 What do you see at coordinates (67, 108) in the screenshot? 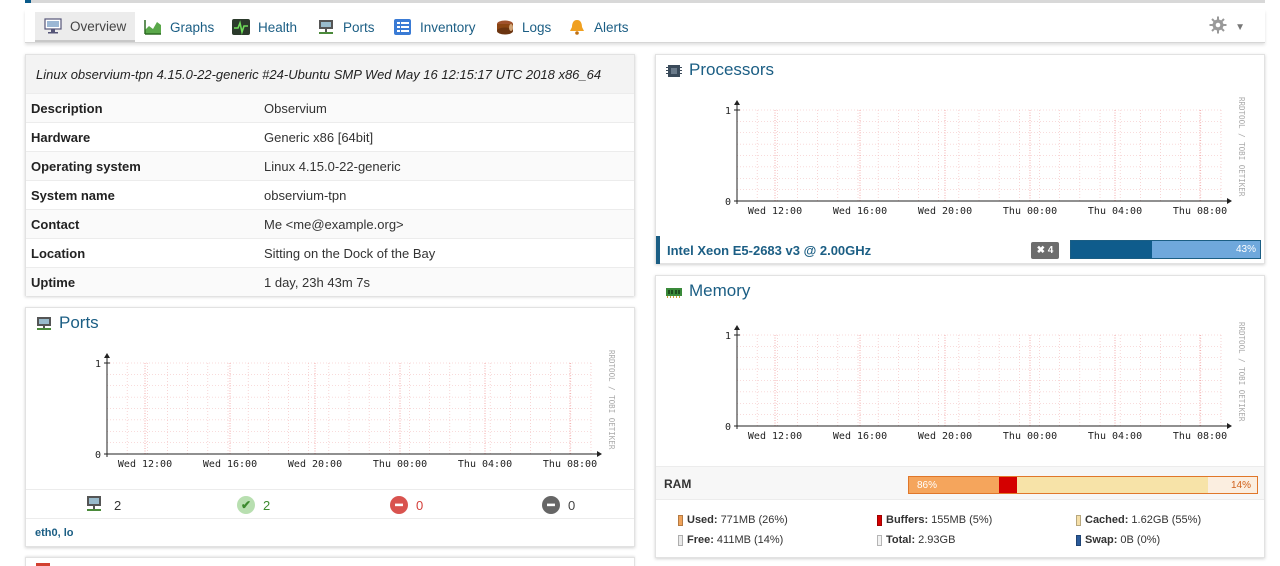
I see `overview-row-key: Description` at bounding box center [67, 108].